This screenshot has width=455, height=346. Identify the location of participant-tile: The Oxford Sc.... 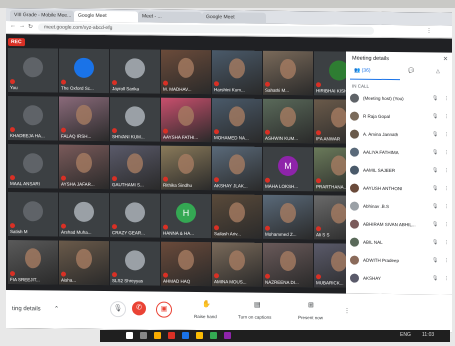
(84, 71).